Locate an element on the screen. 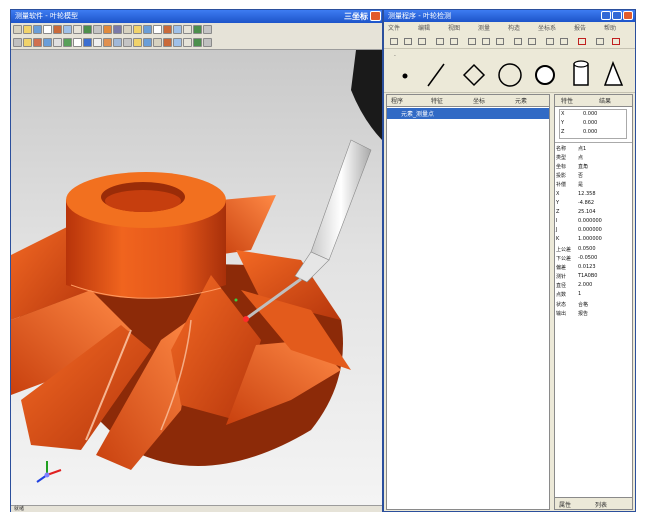 The height and width of the screenshot is (524, 650). view-side-icon is located at coordinates (167, 29).